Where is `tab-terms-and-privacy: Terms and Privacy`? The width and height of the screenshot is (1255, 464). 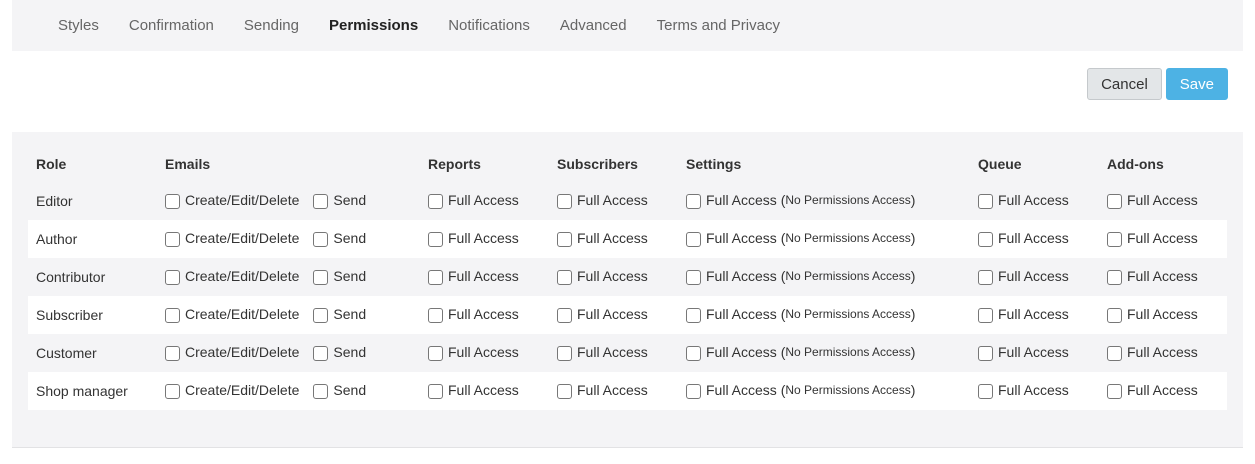
tab-terms-and-privacy: Terms and Privacy is located at coordinates (718, 25).